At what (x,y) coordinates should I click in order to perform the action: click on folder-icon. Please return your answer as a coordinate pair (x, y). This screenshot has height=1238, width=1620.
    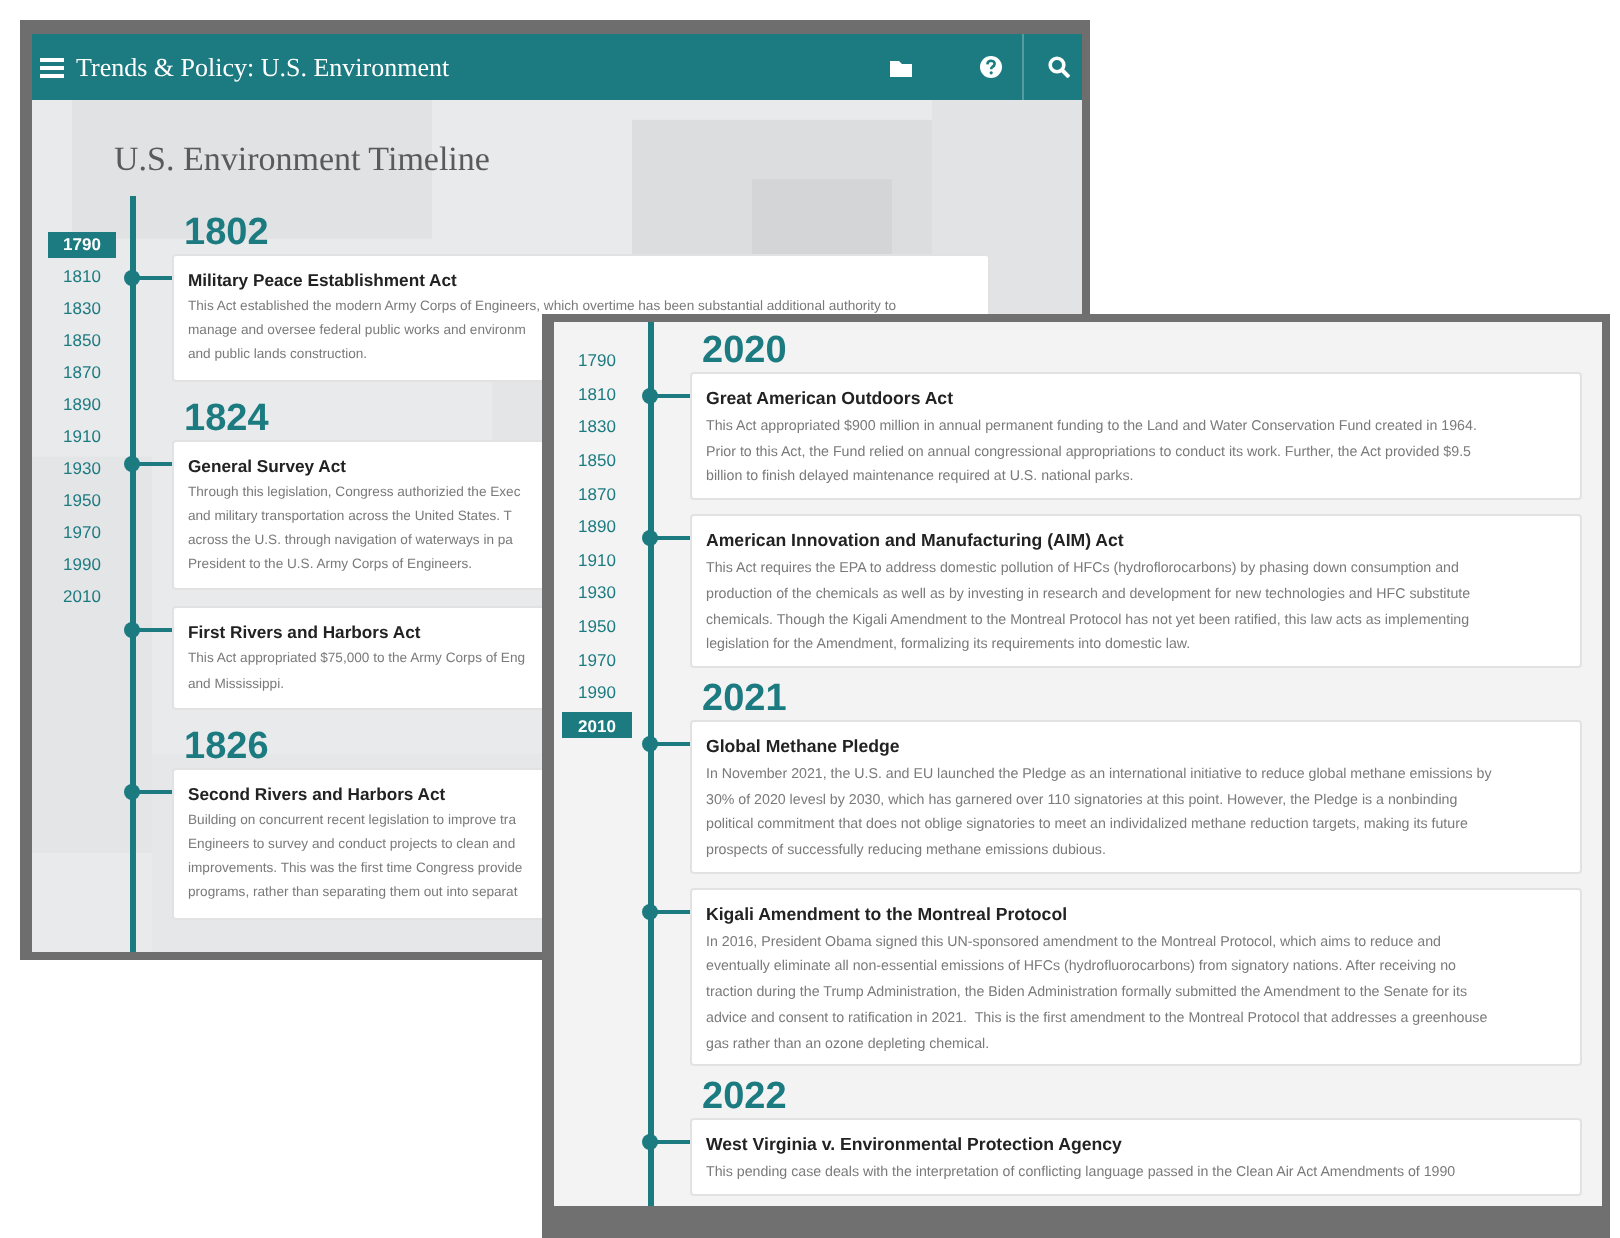
    Looking at the image, I should click on (901, 67).